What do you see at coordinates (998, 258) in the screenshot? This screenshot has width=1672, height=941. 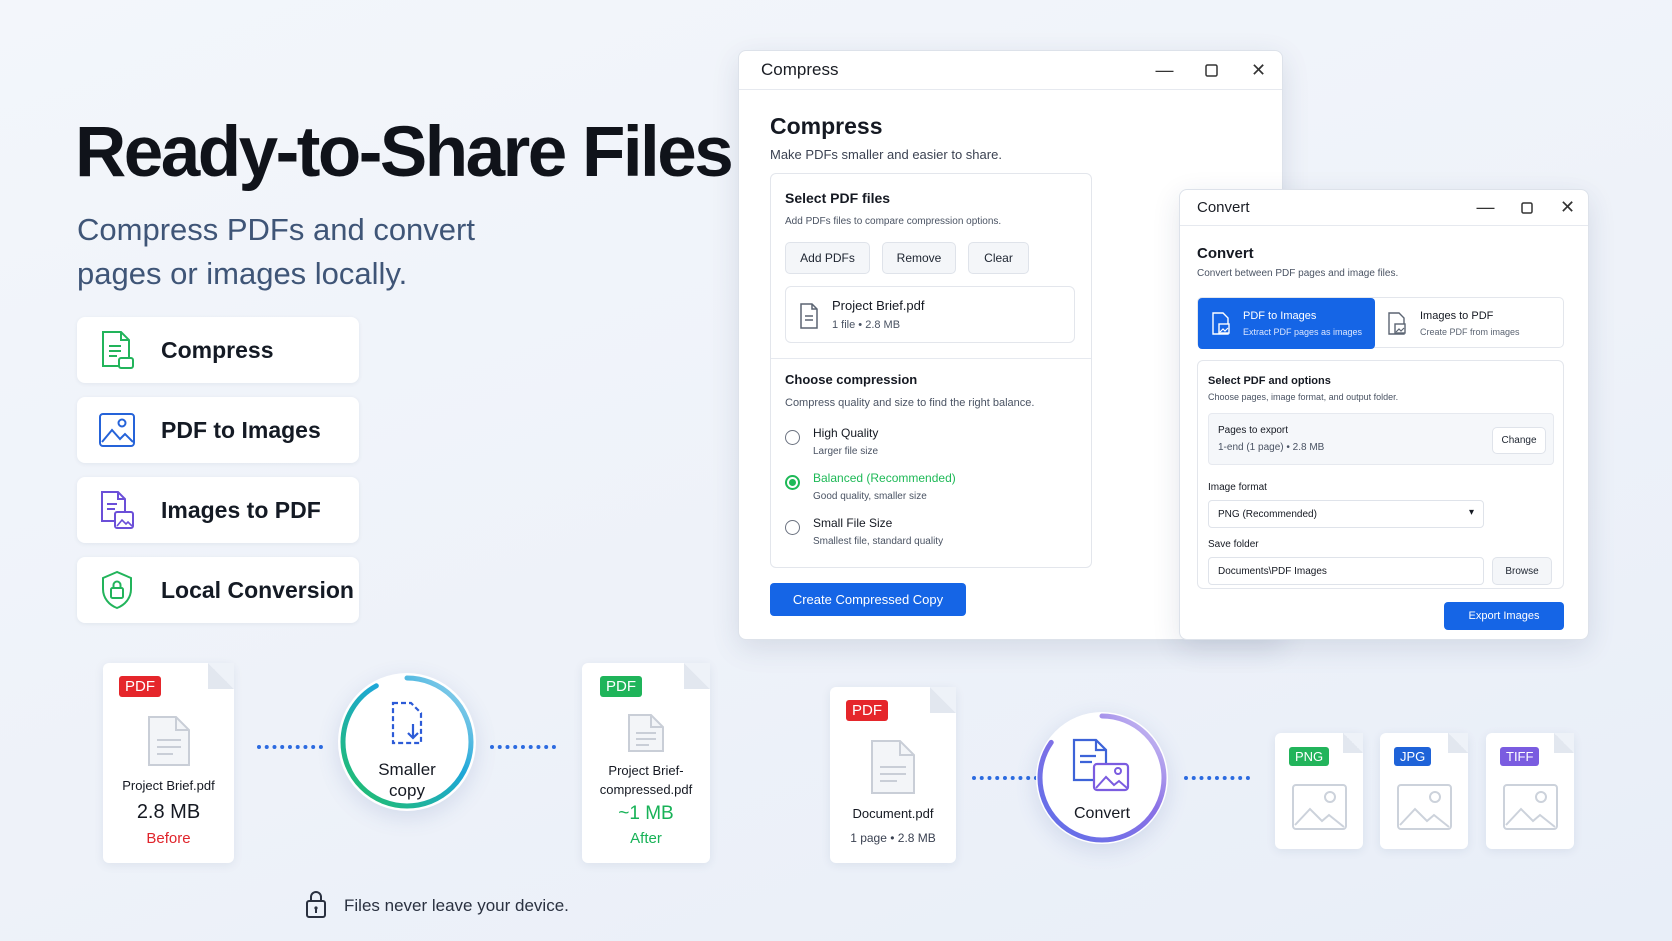 I see `clear-button: Clear` at bounding box center [998, 258].